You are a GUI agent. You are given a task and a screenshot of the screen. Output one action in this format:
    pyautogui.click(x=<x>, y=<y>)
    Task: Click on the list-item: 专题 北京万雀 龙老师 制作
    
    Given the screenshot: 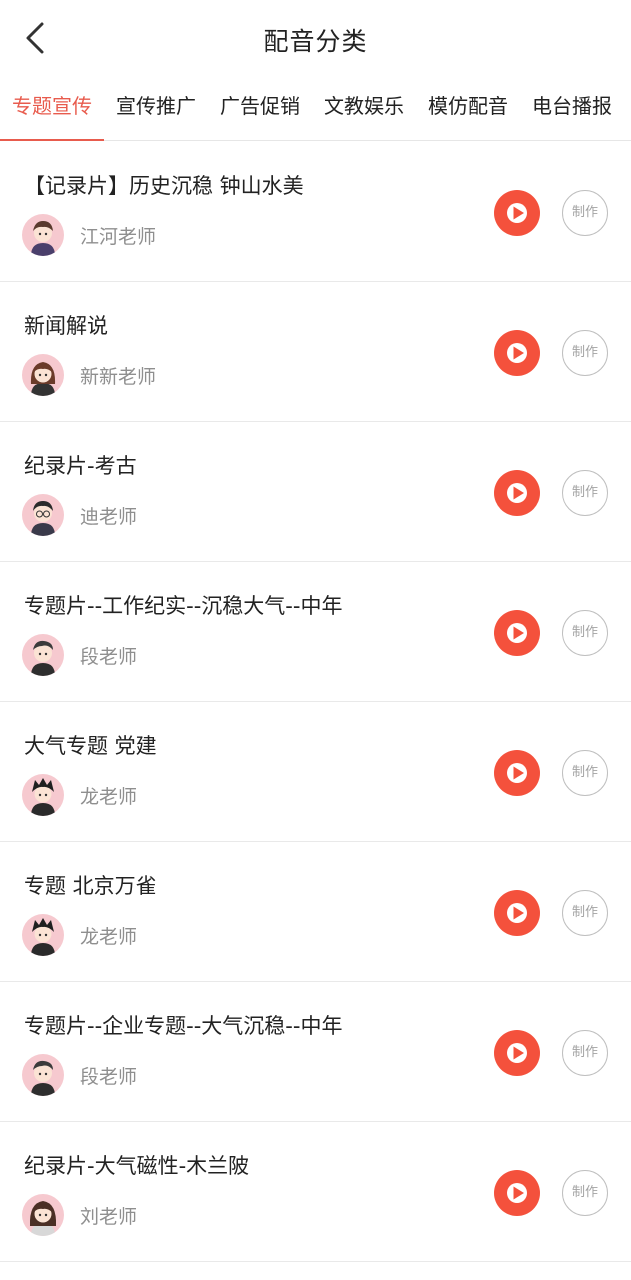 What is the action you would take?
    pyautogui.click(x=315, y=912)
    